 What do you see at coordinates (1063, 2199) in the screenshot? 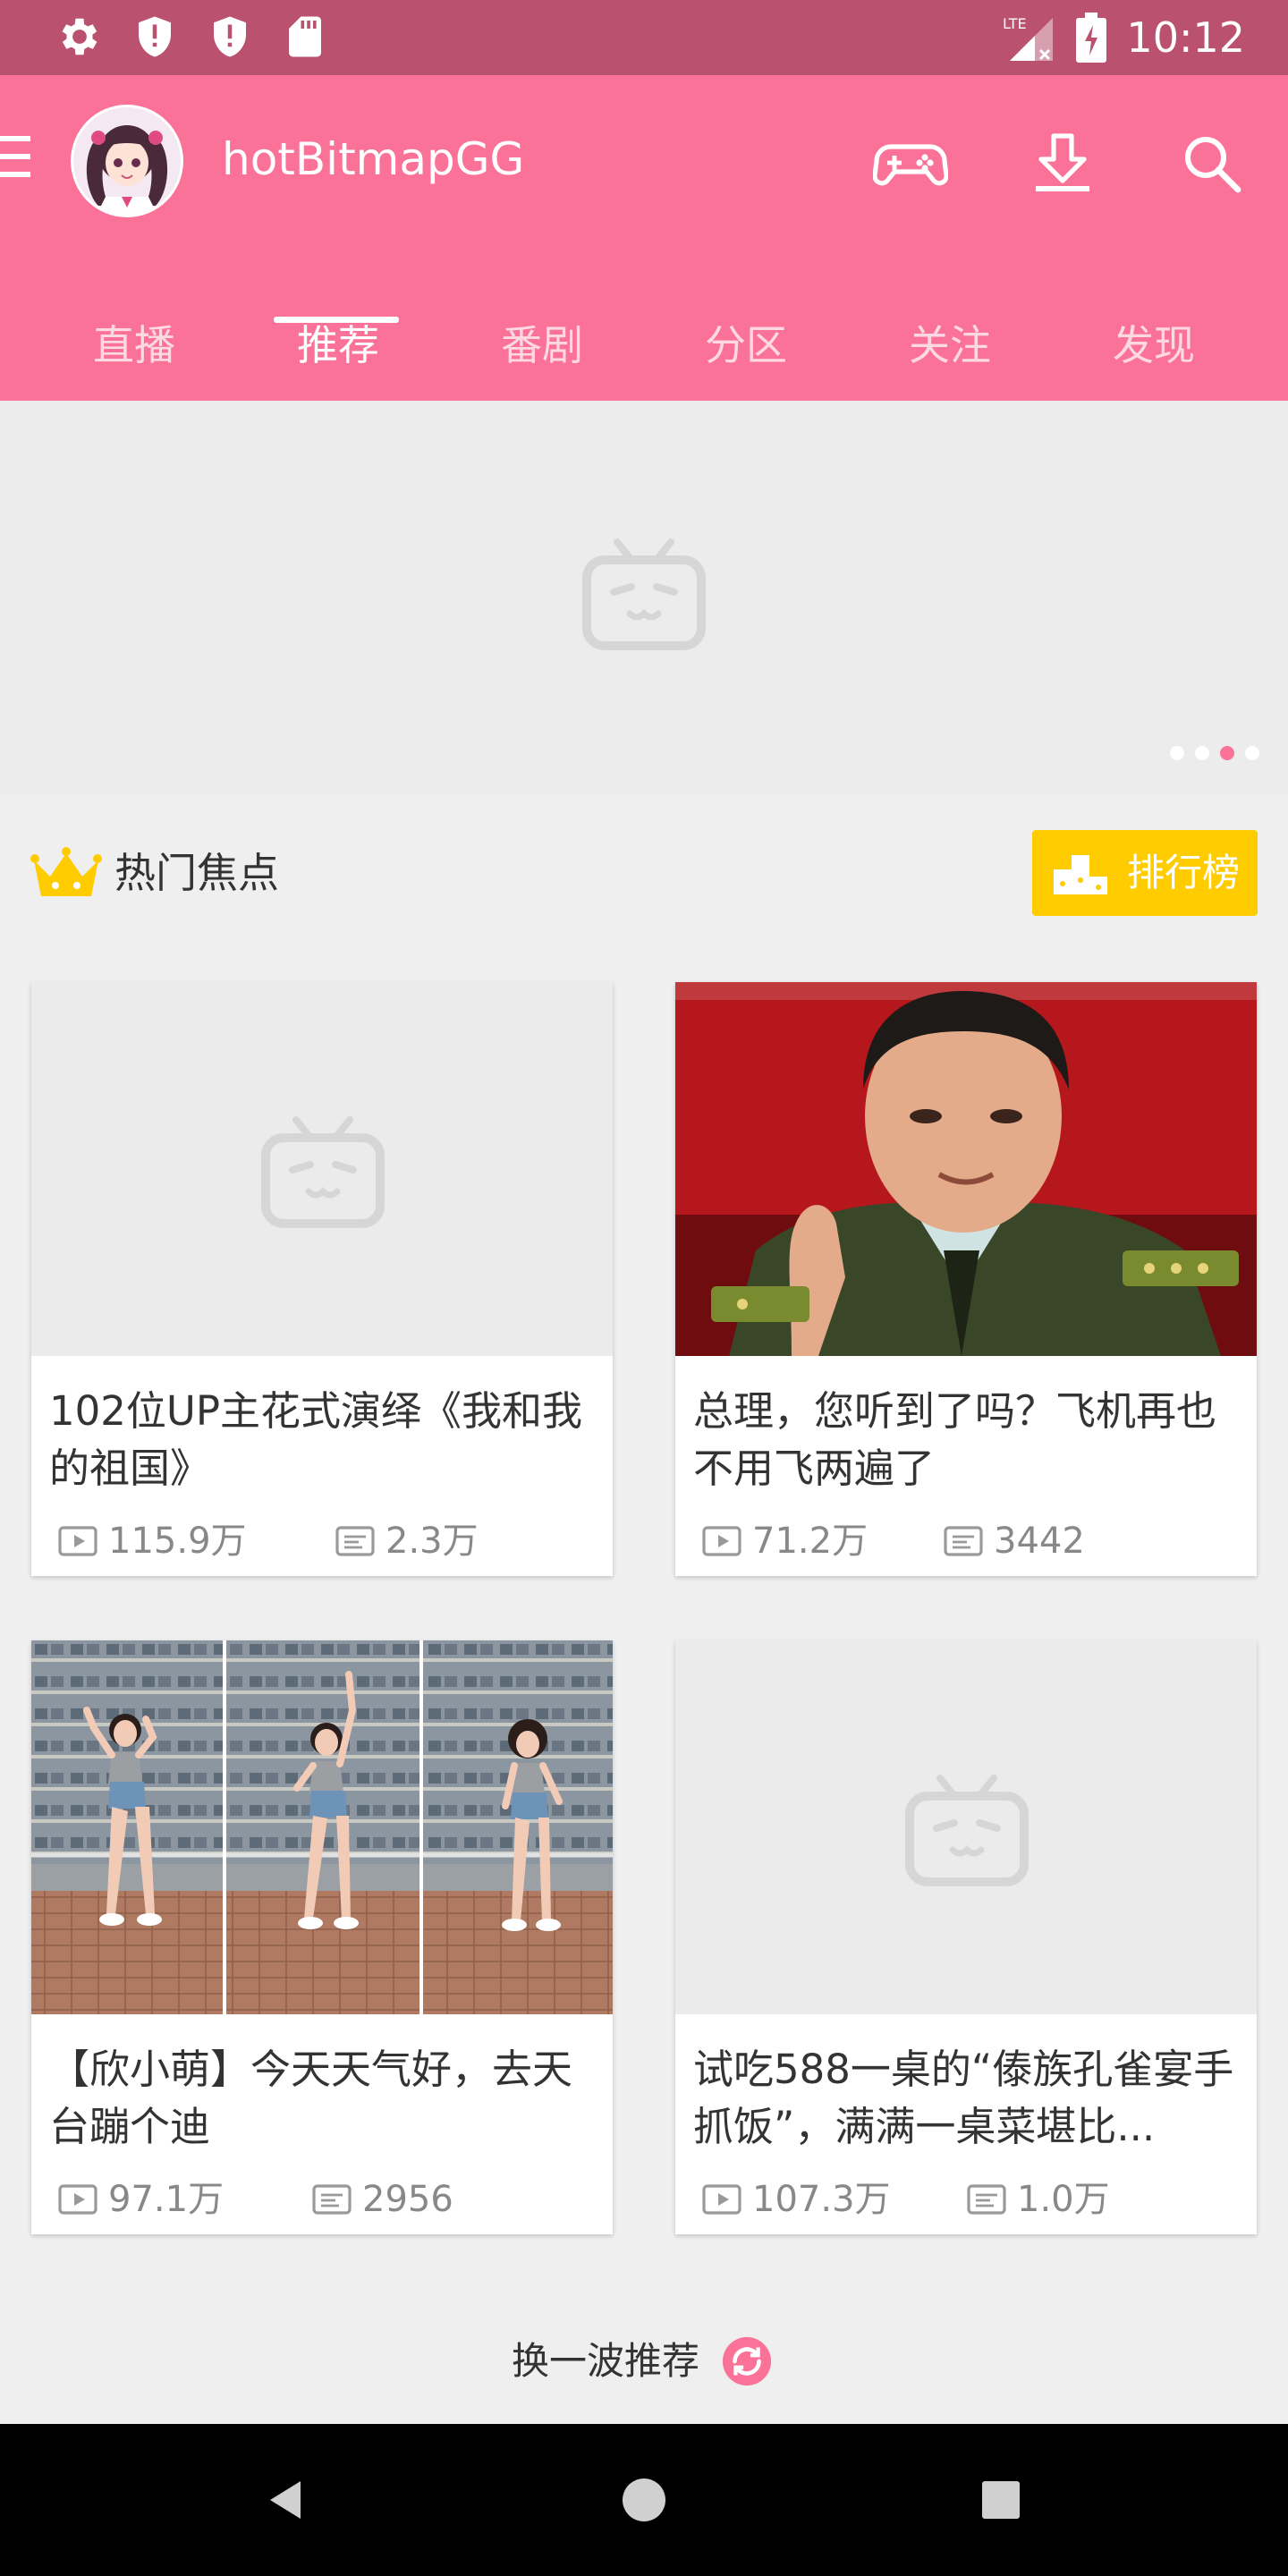
I see `danmaku-count: 1.0万` at bounding box center [1063, 2199].